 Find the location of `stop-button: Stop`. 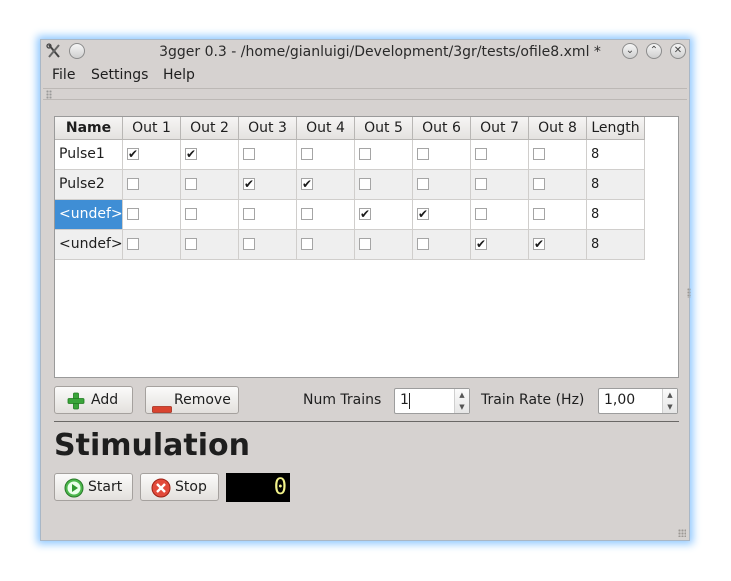

stop-button: Stop is located at coordinates (179, 487).